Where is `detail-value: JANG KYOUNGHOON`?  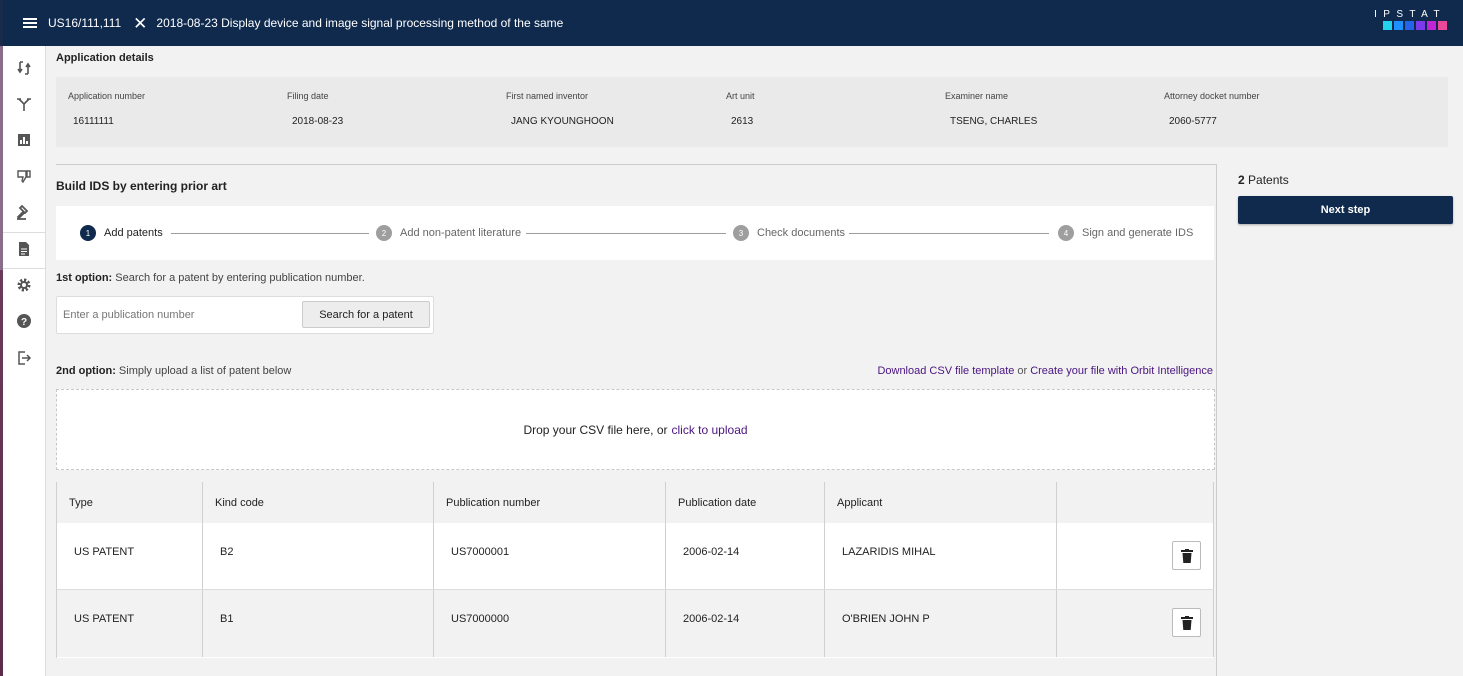 detail-value: JANG KYOUNGHOON is located at coordinates (562, 121).